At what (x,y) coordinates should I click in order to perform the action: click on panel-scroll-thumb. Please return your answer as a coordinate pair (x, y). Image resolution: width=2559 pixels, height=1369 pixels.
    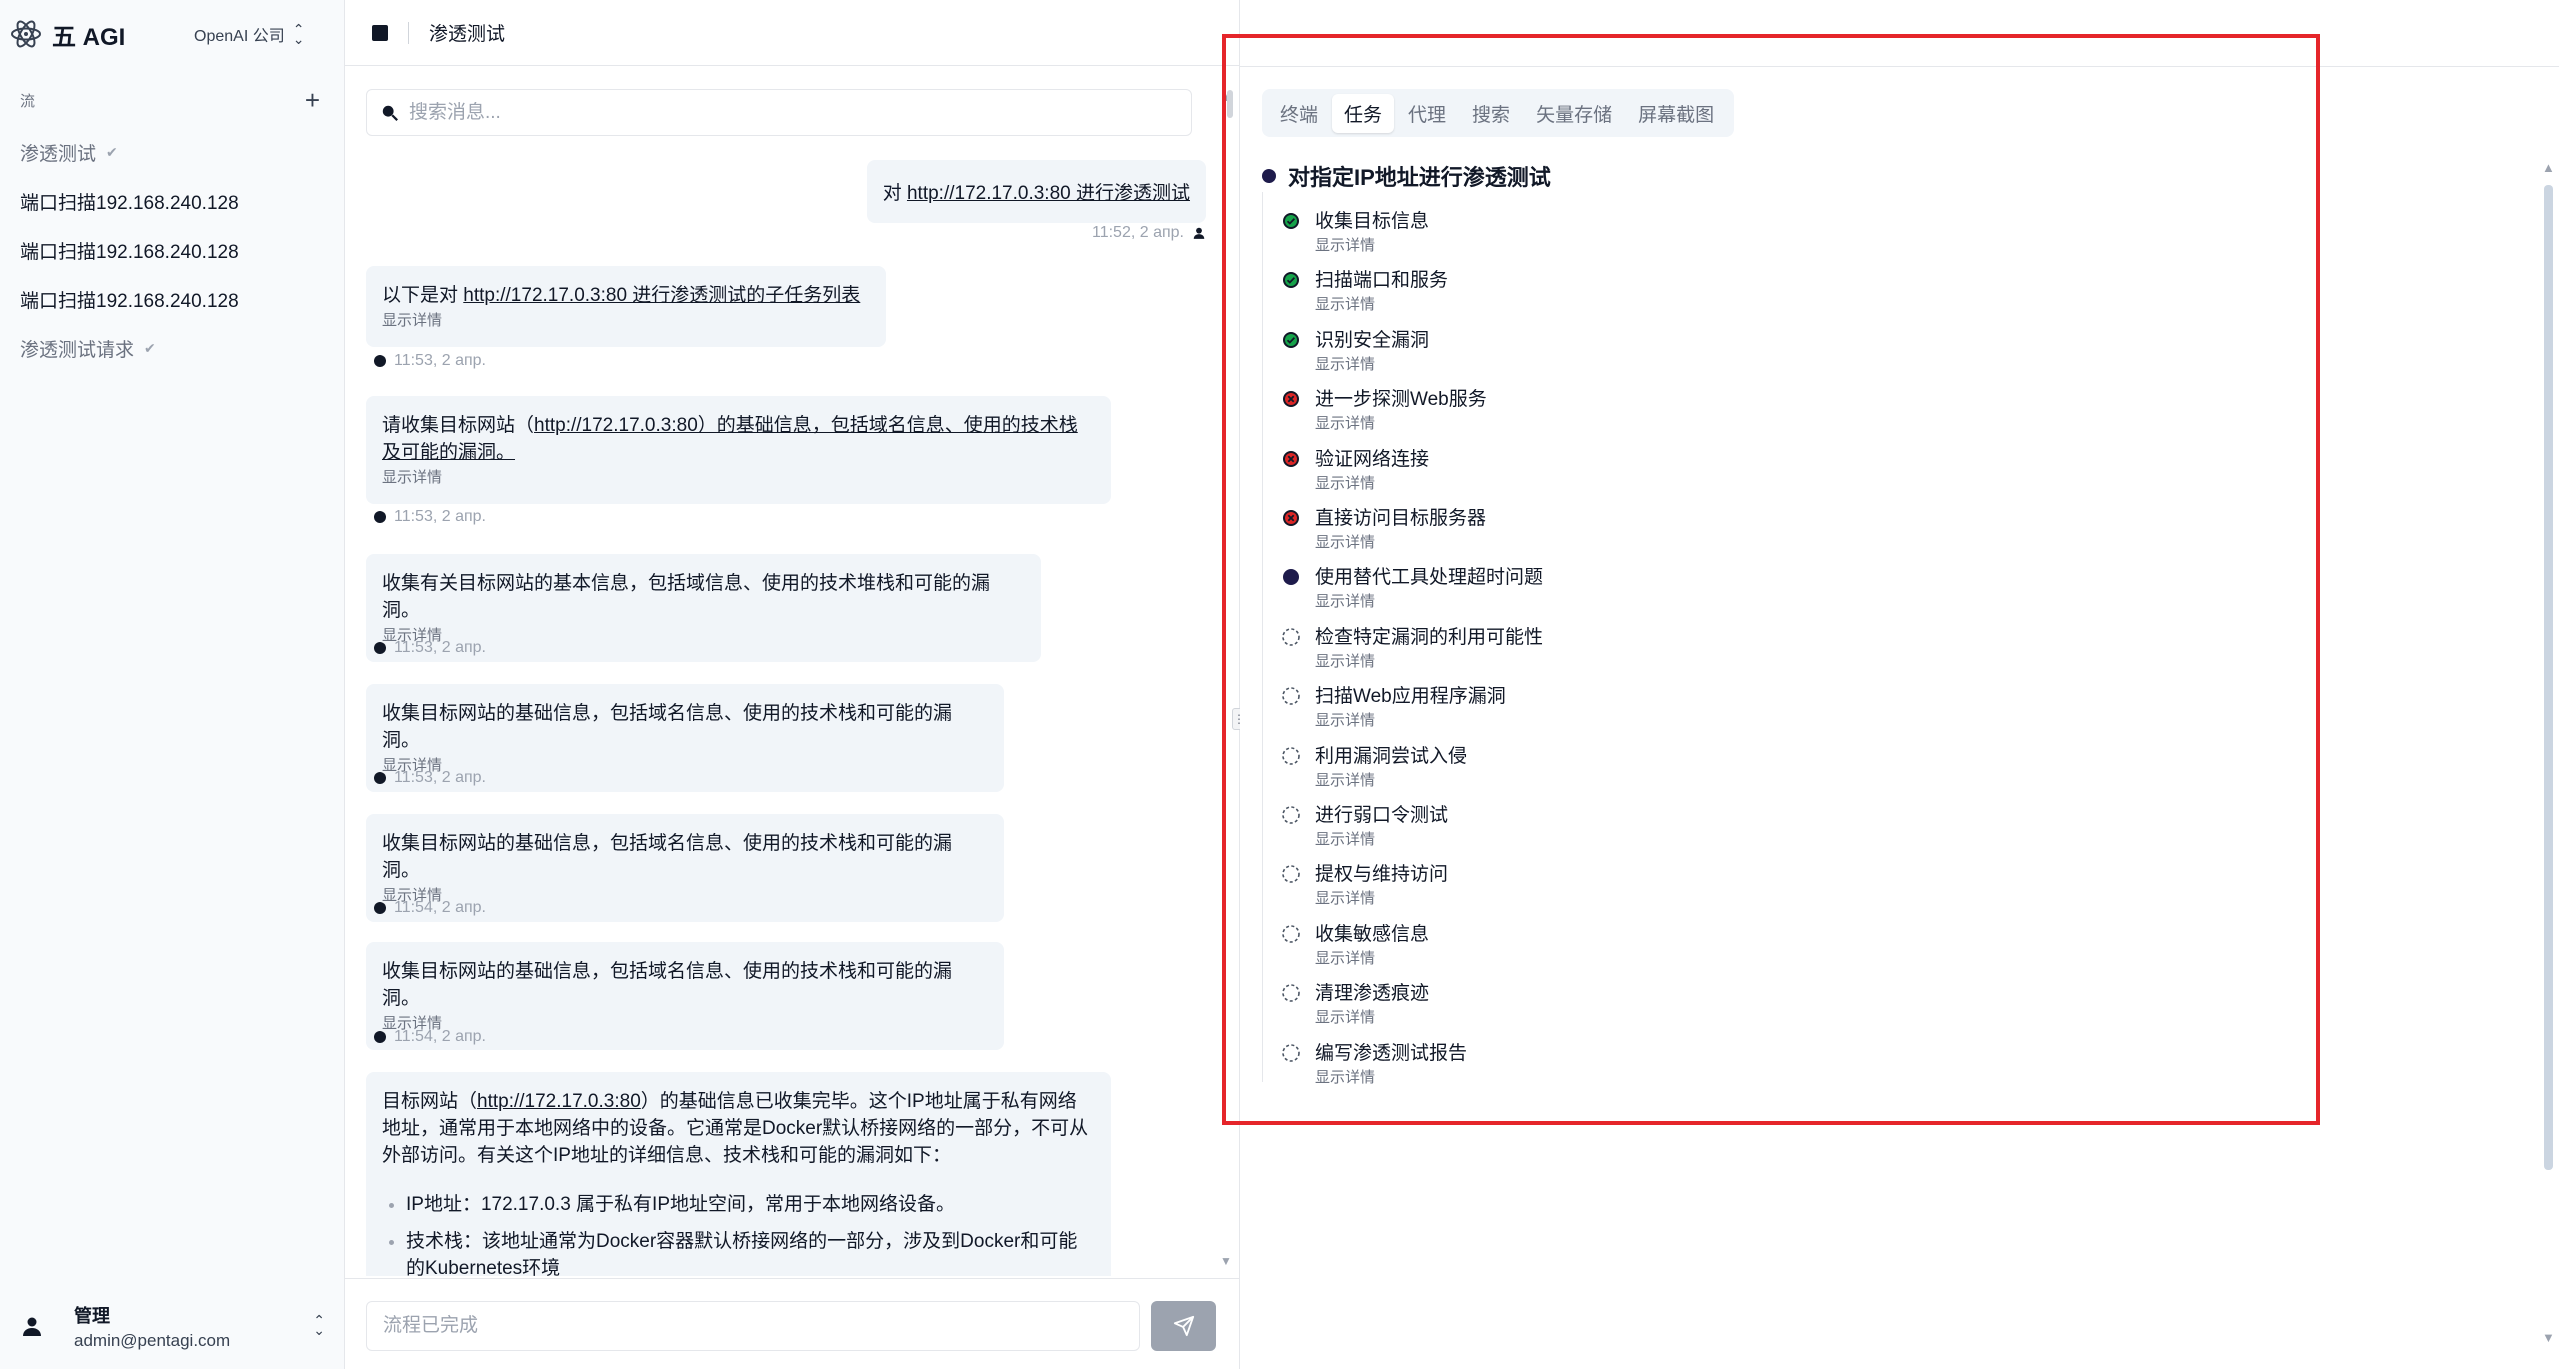
    Looking at the image, I should click on (1230, 104).